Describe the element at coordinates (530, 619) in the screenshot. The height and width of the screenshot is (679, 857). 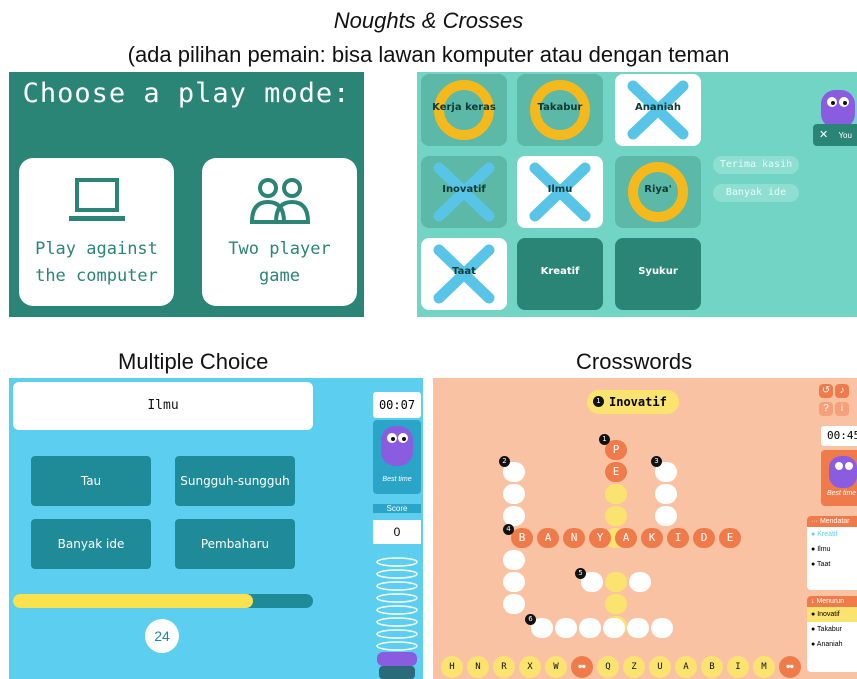
I see `clue-number-marker: 6` at that location.